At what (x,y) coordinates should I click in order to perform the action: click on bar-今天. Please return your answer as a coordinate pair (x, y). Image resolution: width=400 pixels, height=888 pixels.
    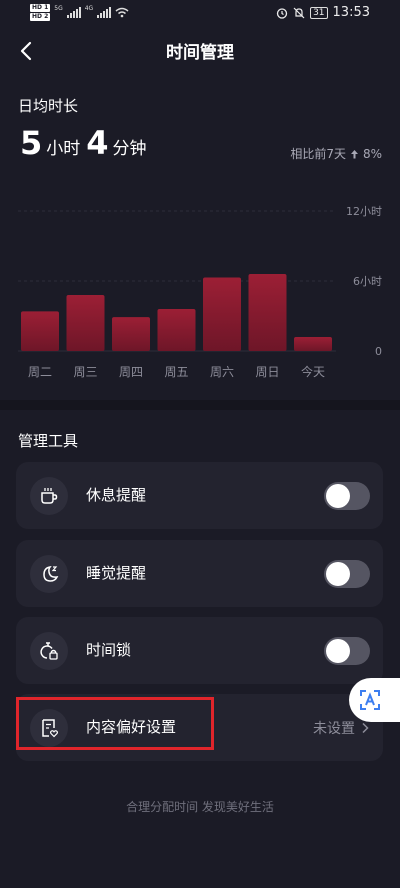
    Looking at the image, I should click on (313, 344).